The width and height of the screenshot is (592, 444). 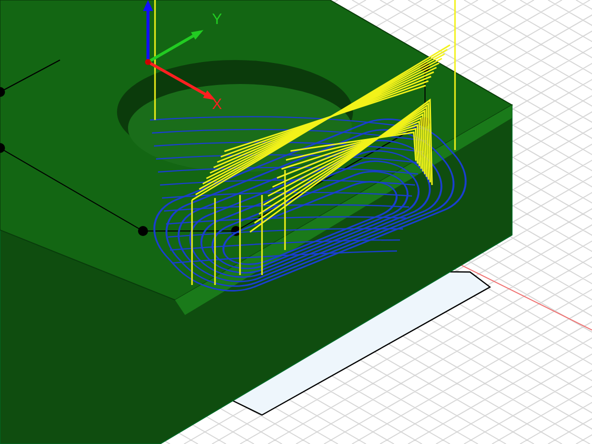 I want to click on axis-label: X, so click(x=217, y=104).